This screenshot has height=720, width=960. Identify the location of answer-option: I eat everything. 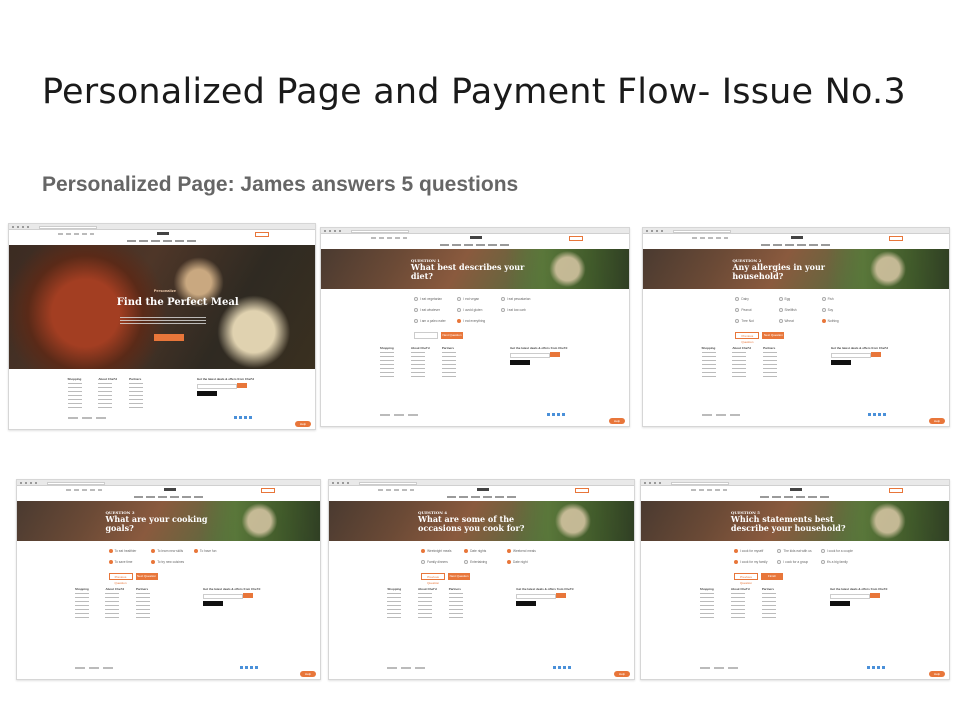
(471, 321).